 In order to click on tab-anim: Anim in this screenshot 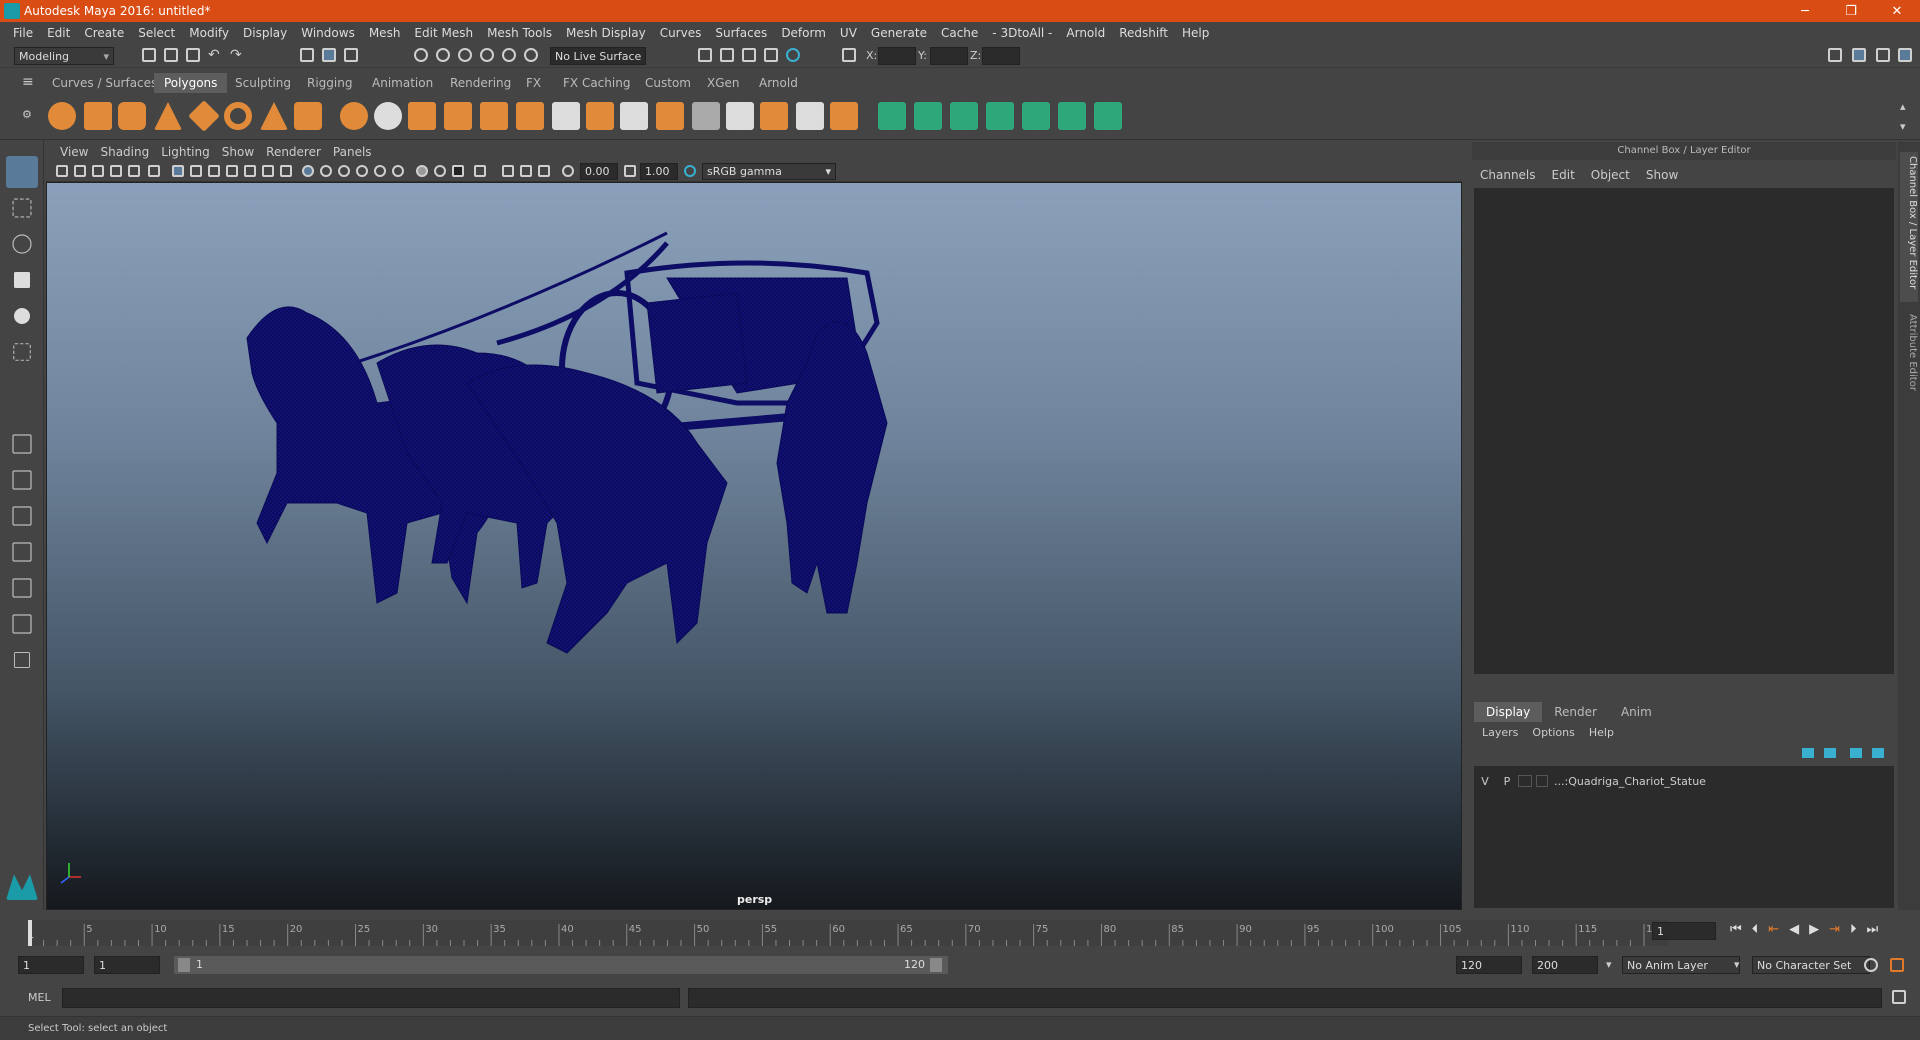, I will do `click(1636, 712)`.